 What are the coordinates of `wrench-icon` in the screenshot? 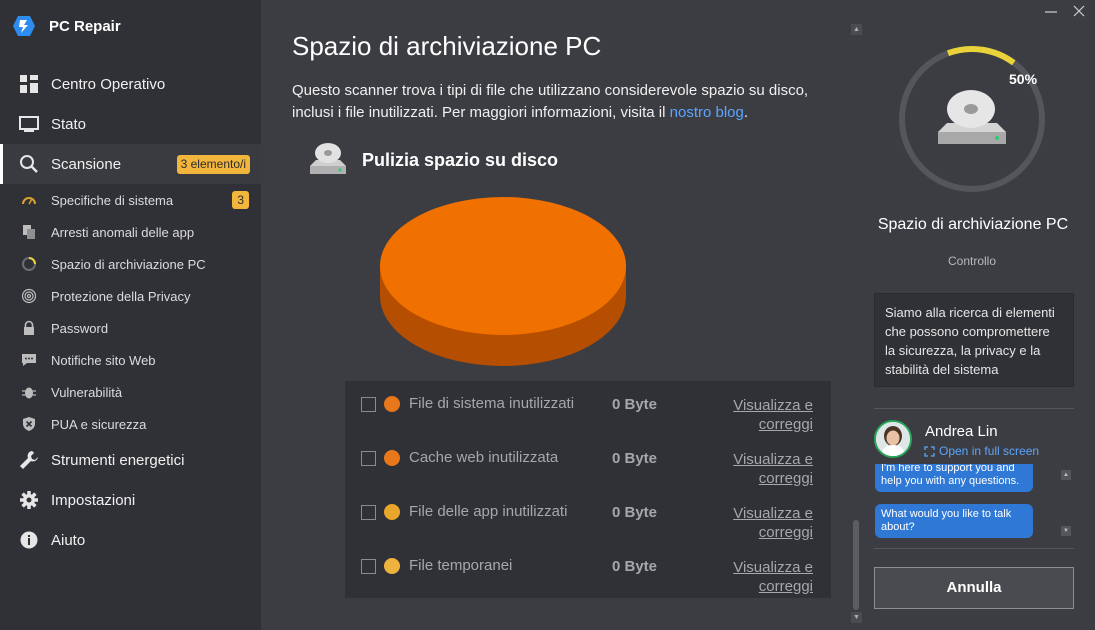 It's located at (29, 460).